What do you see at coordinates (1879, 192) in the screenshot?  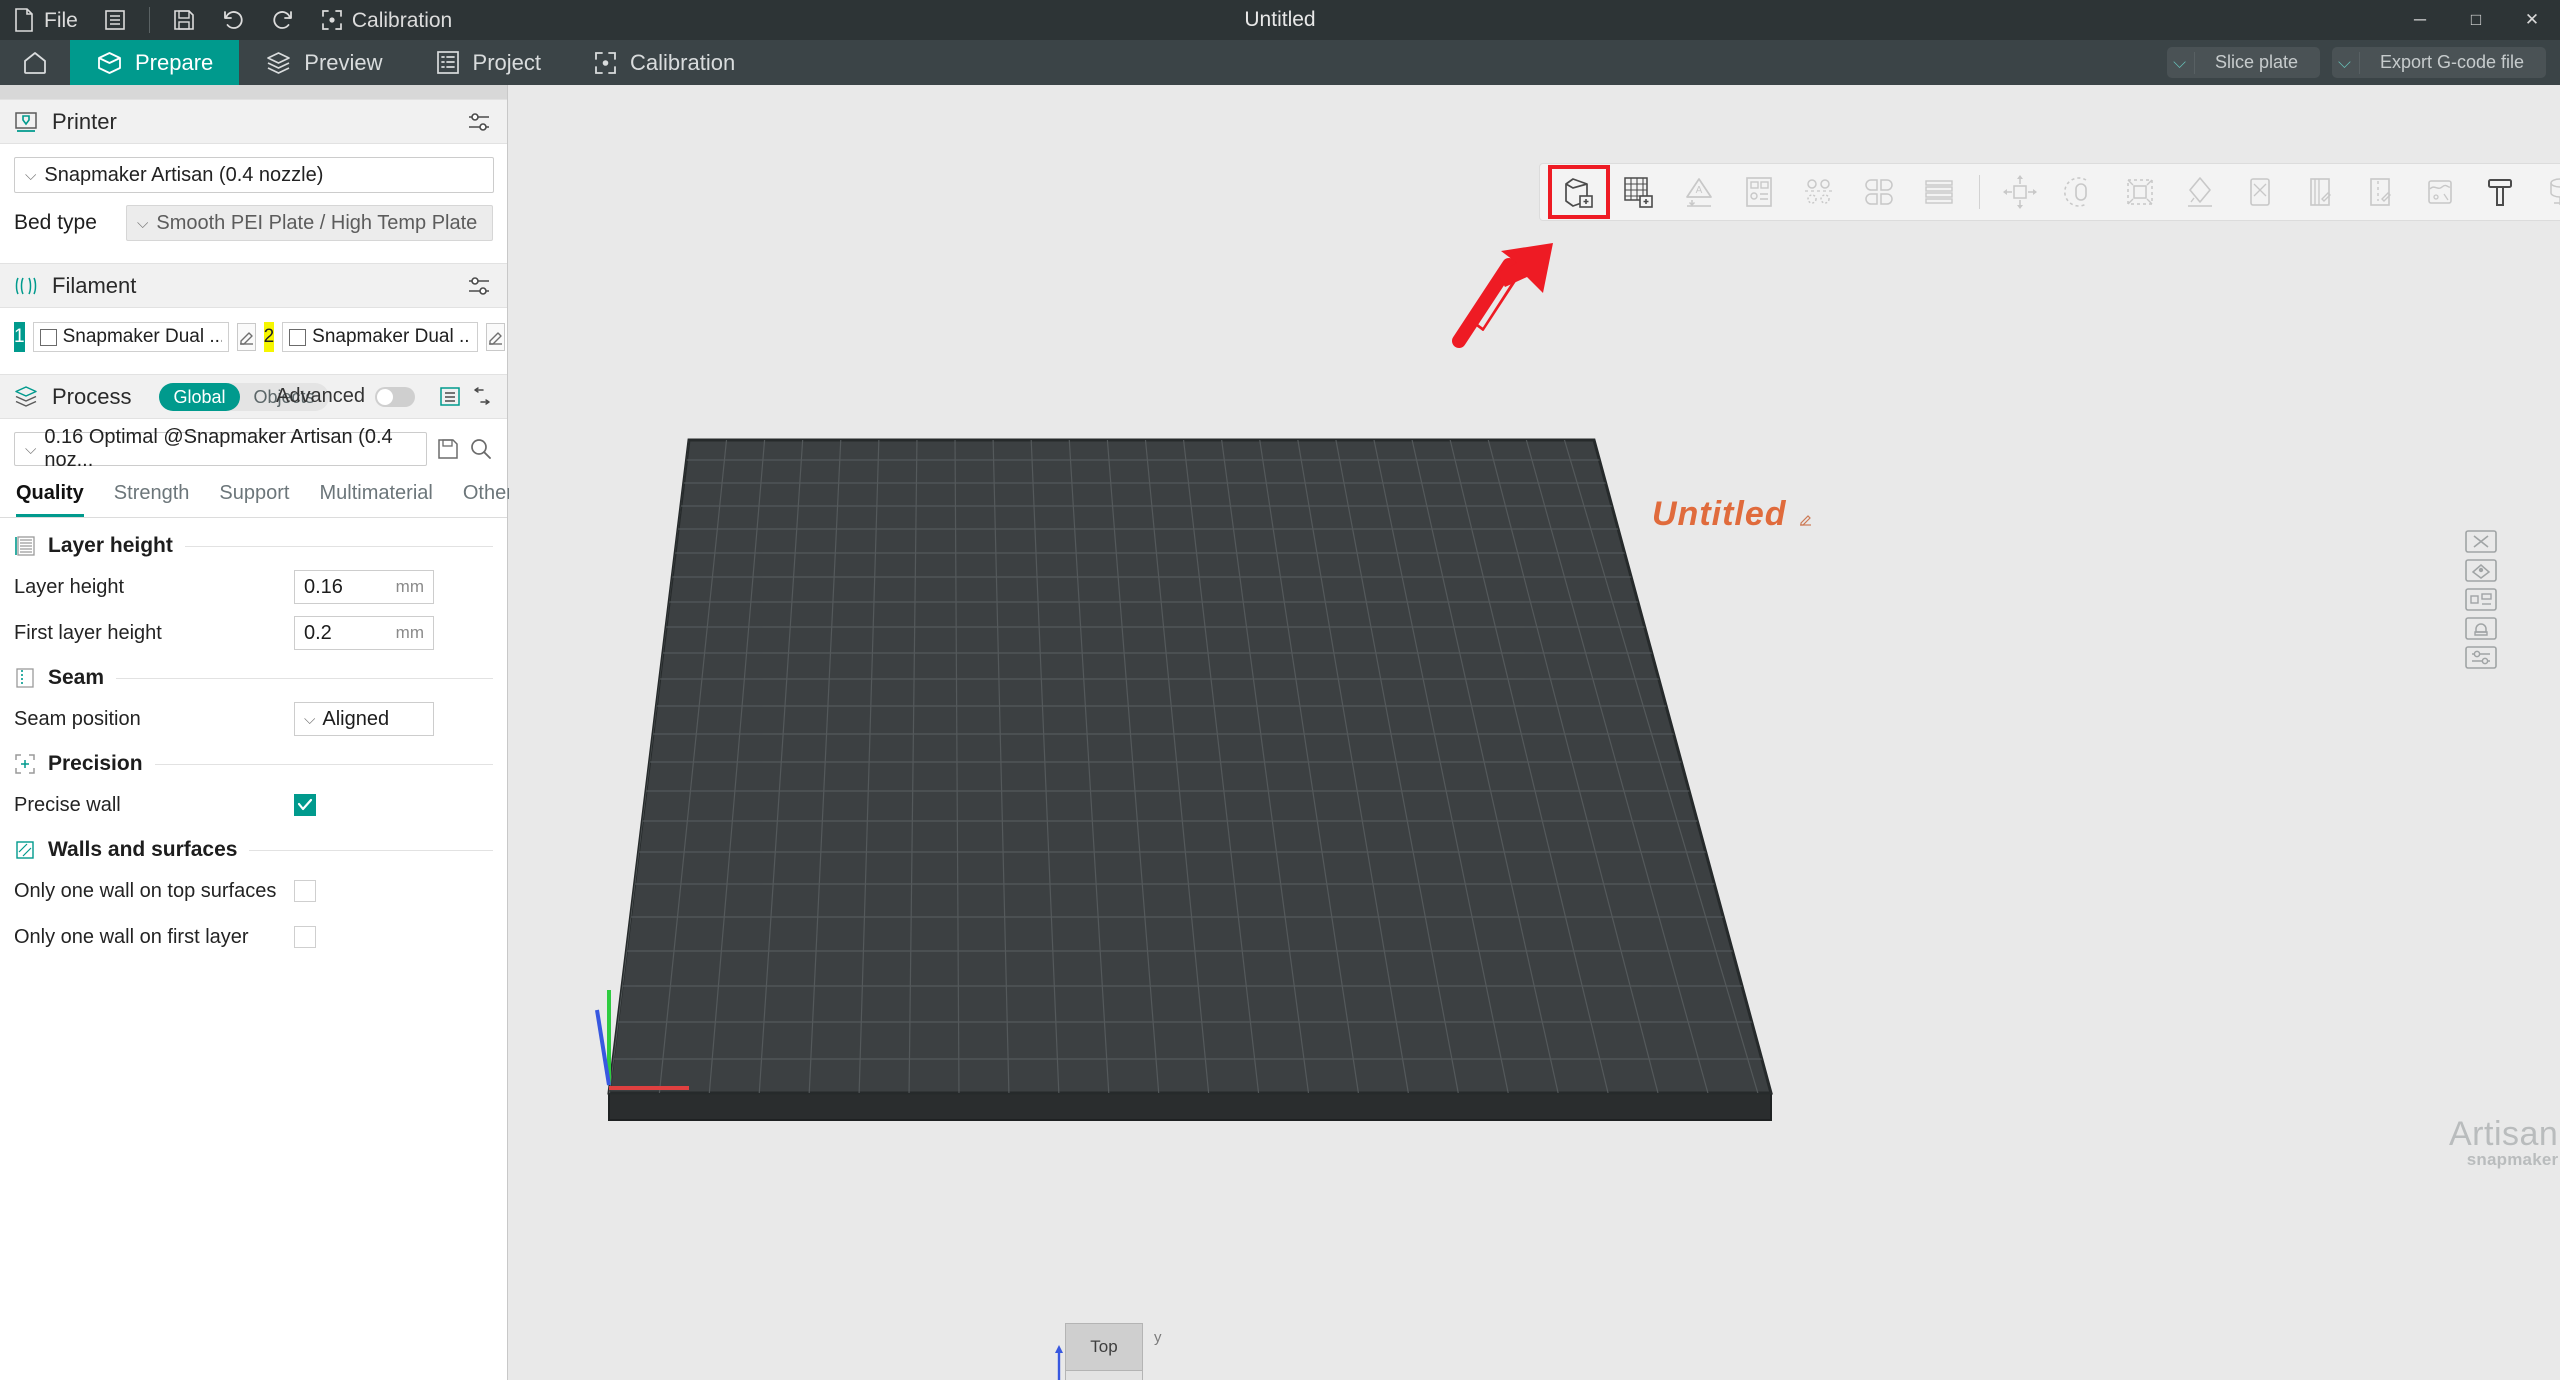 I see `split-objects-icon` at bounding box center [1879, 192].